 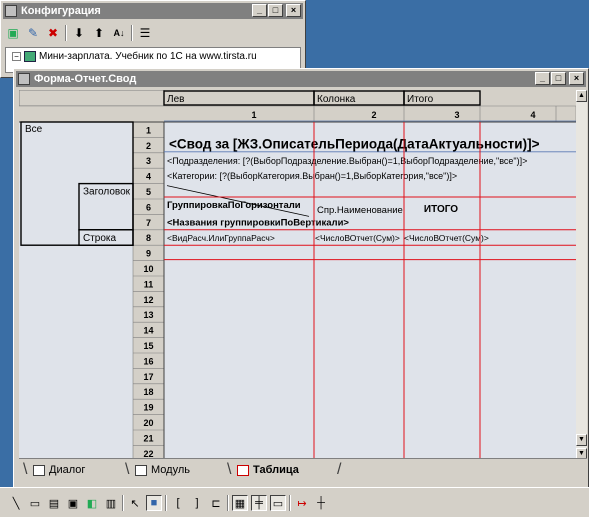 What do you see at coordinates (542, 78) in the screenshot?
I see `form-minimize-button: _` at bounding box center [542, 78].